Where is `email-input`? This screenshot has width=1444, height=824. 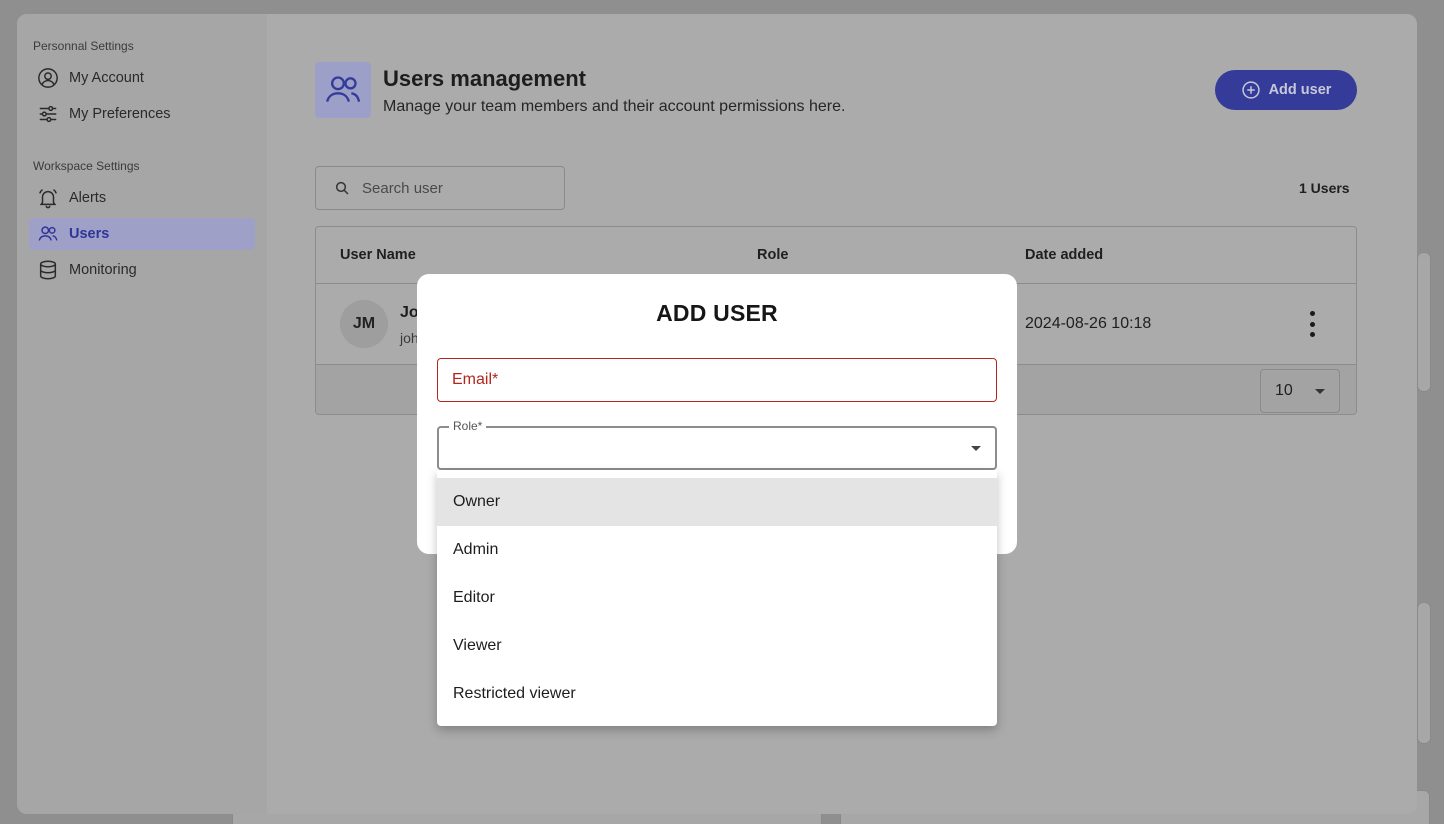 email-input is located at coordinates (712, 380).